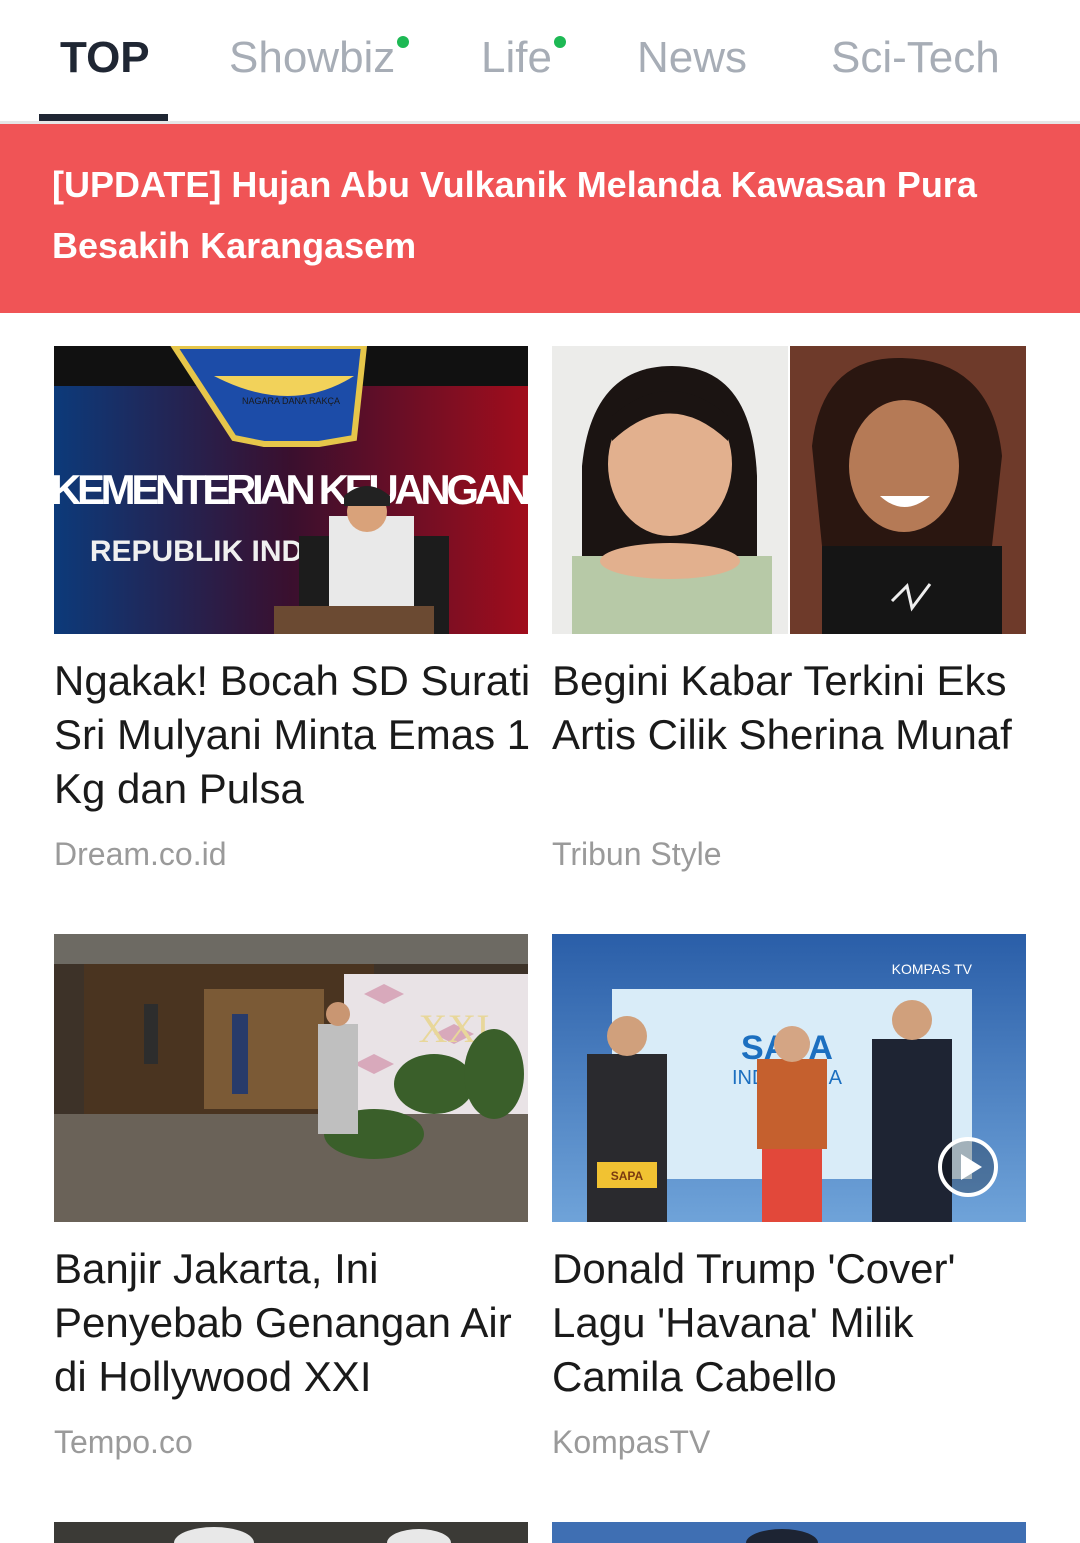  I want to click on tab-label: Life, so click(516, 57).